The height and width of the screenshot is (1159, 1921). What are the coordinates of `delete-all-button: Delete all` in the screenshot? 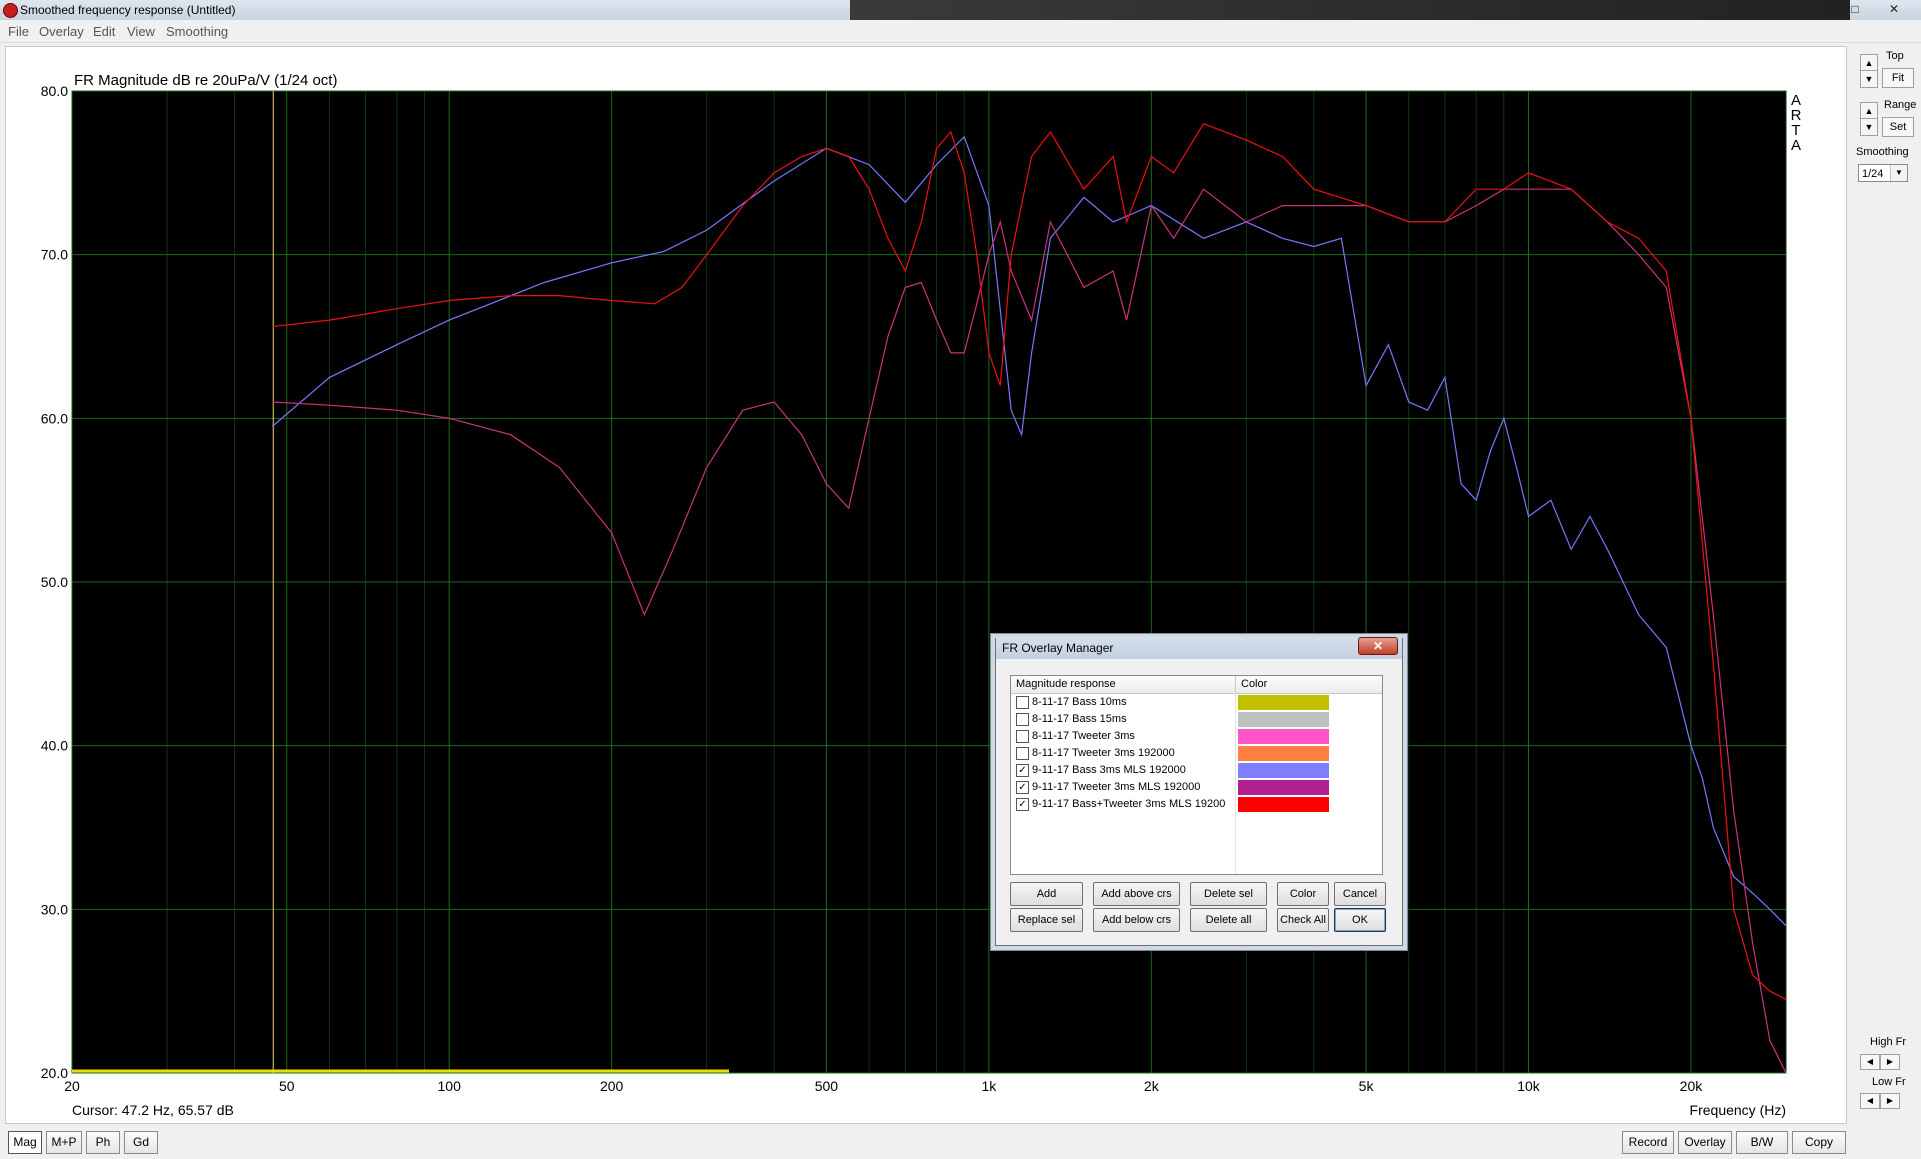 It's located at (1228, 920).